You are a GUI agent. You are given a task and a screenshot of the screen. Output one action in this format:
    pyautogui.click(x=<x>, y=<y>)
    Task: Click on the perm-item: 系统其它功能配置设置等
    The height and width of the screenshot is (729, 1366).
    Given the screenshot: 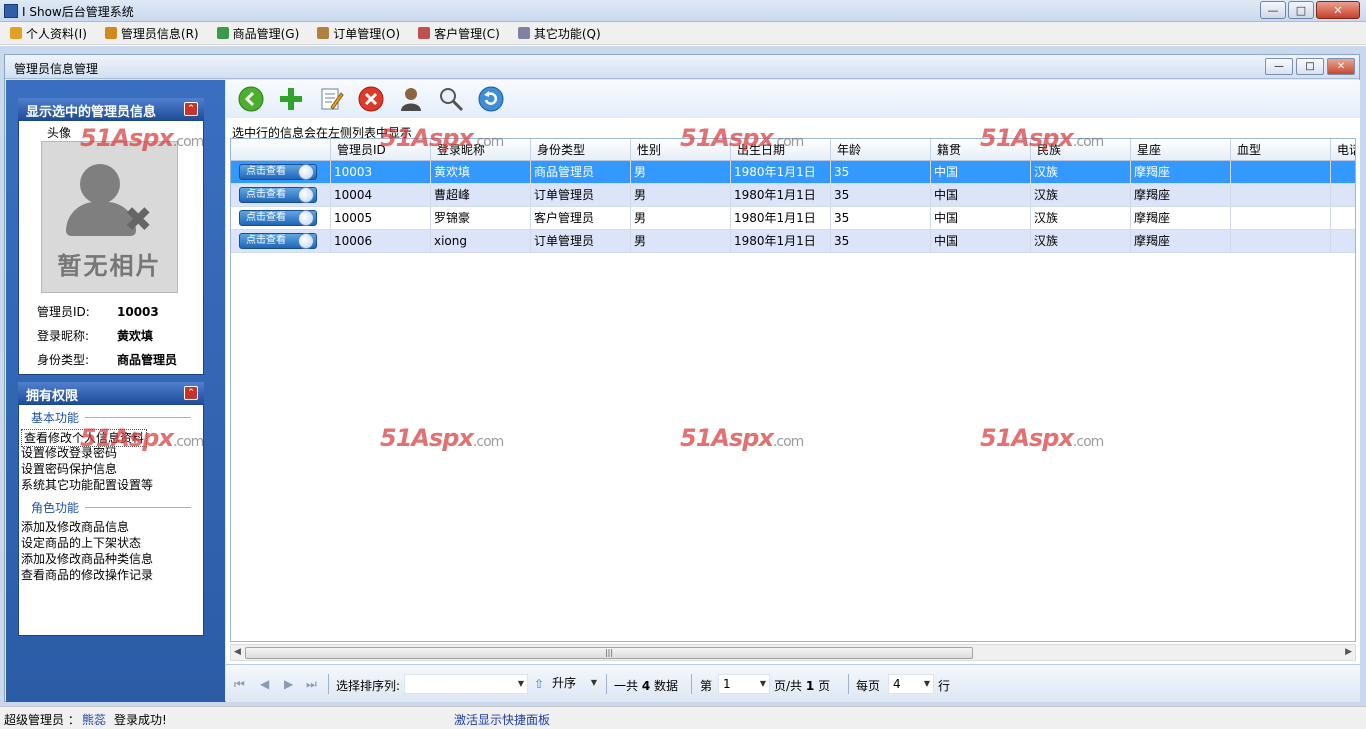 What is the action you would take?
    pyautogui.click(x=87, y=485)
    